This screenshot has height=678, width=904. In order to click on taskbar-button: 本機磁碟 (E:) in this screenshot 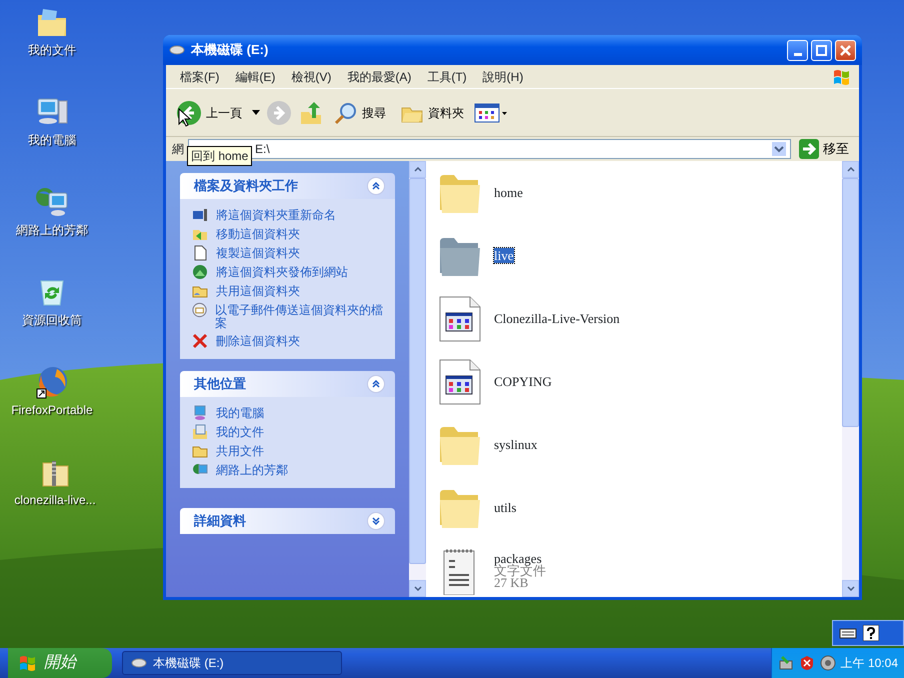, I will do `click(232, 663)`.